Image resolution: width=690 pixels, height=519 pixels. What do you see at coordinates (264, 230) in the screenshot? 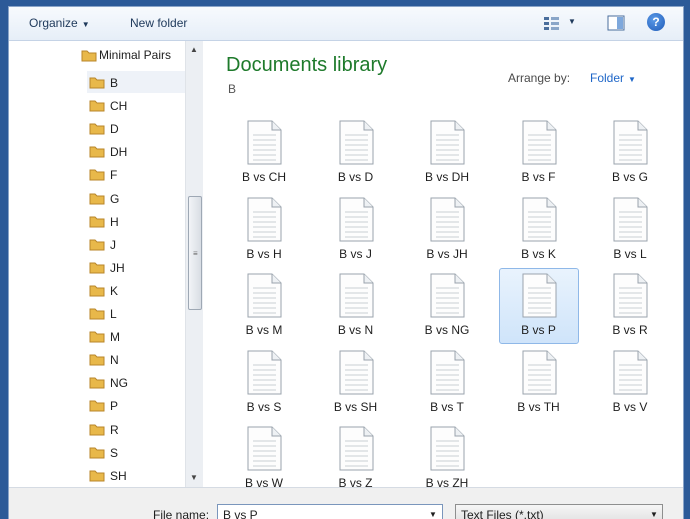
I see `file-item: B vs H` at bounding box center [264, 230].